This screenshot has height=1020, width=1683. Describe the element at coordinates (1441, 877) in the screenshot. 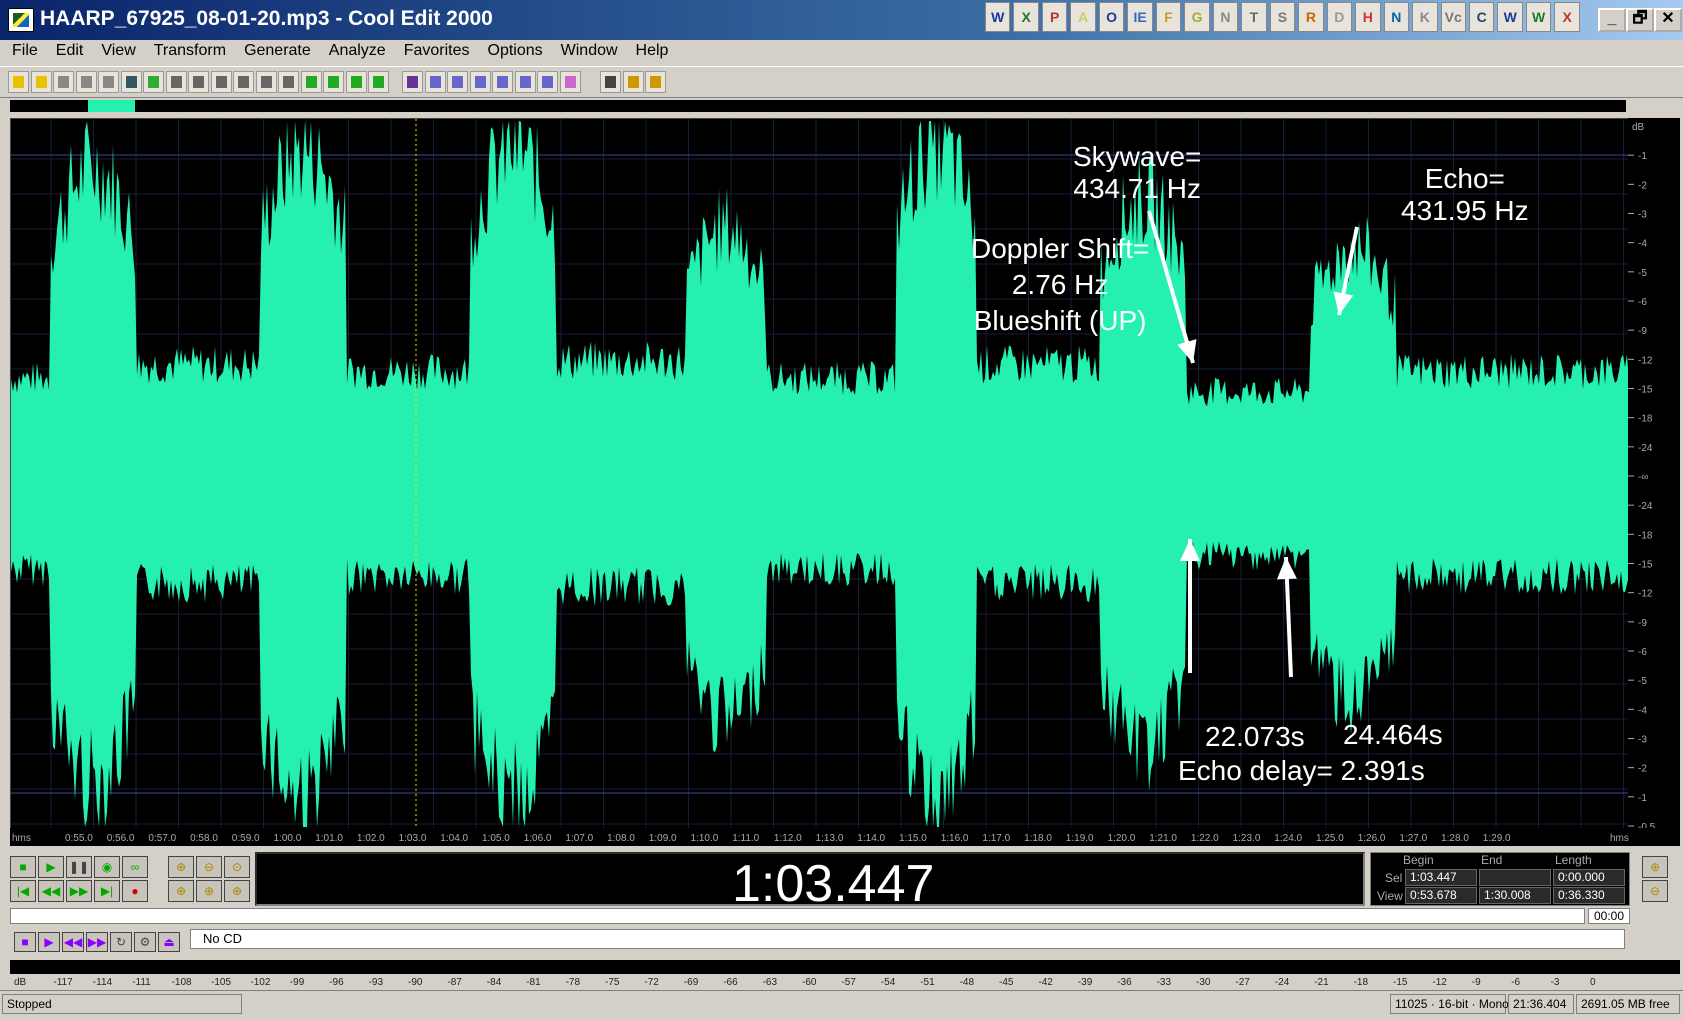

I see `sel-begin-field: 1:03.447` at that location.